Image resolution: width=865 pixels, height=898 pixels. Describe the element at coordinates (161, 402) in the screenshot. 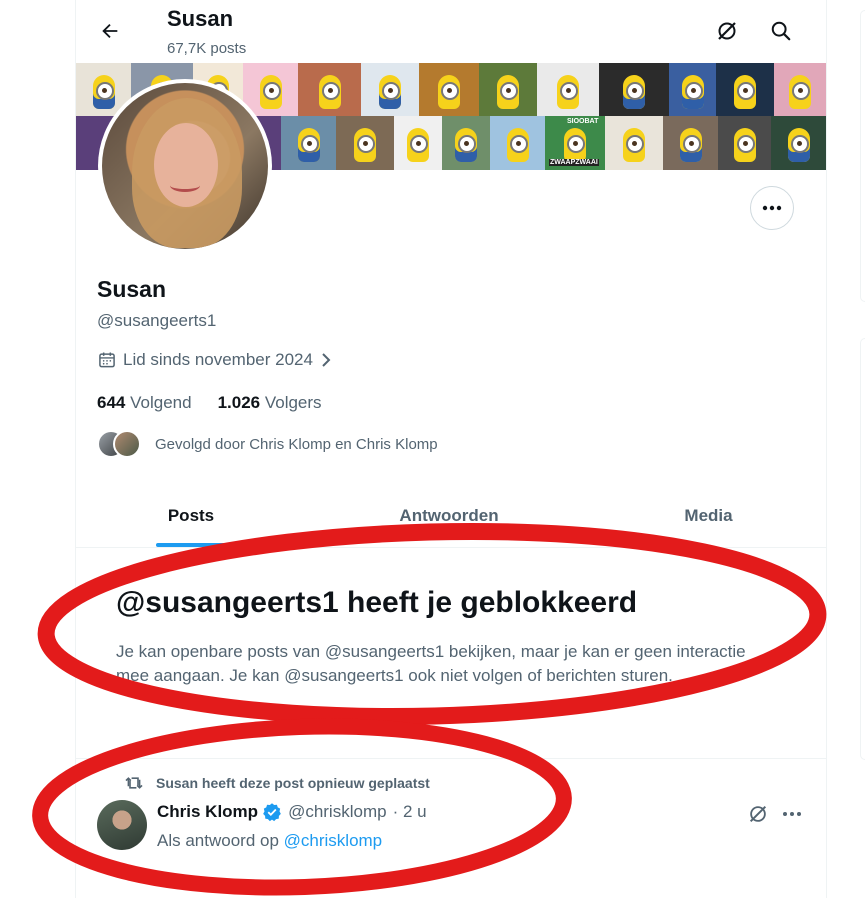

I see `following-label: Volgend` at that location.